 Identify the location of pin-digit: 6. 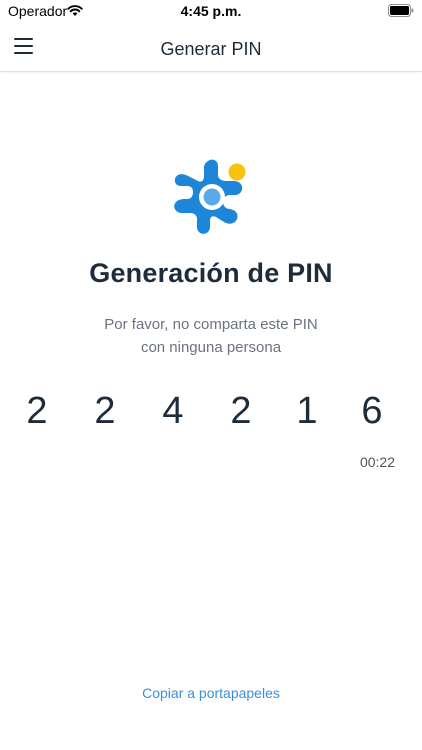
(372, 411).